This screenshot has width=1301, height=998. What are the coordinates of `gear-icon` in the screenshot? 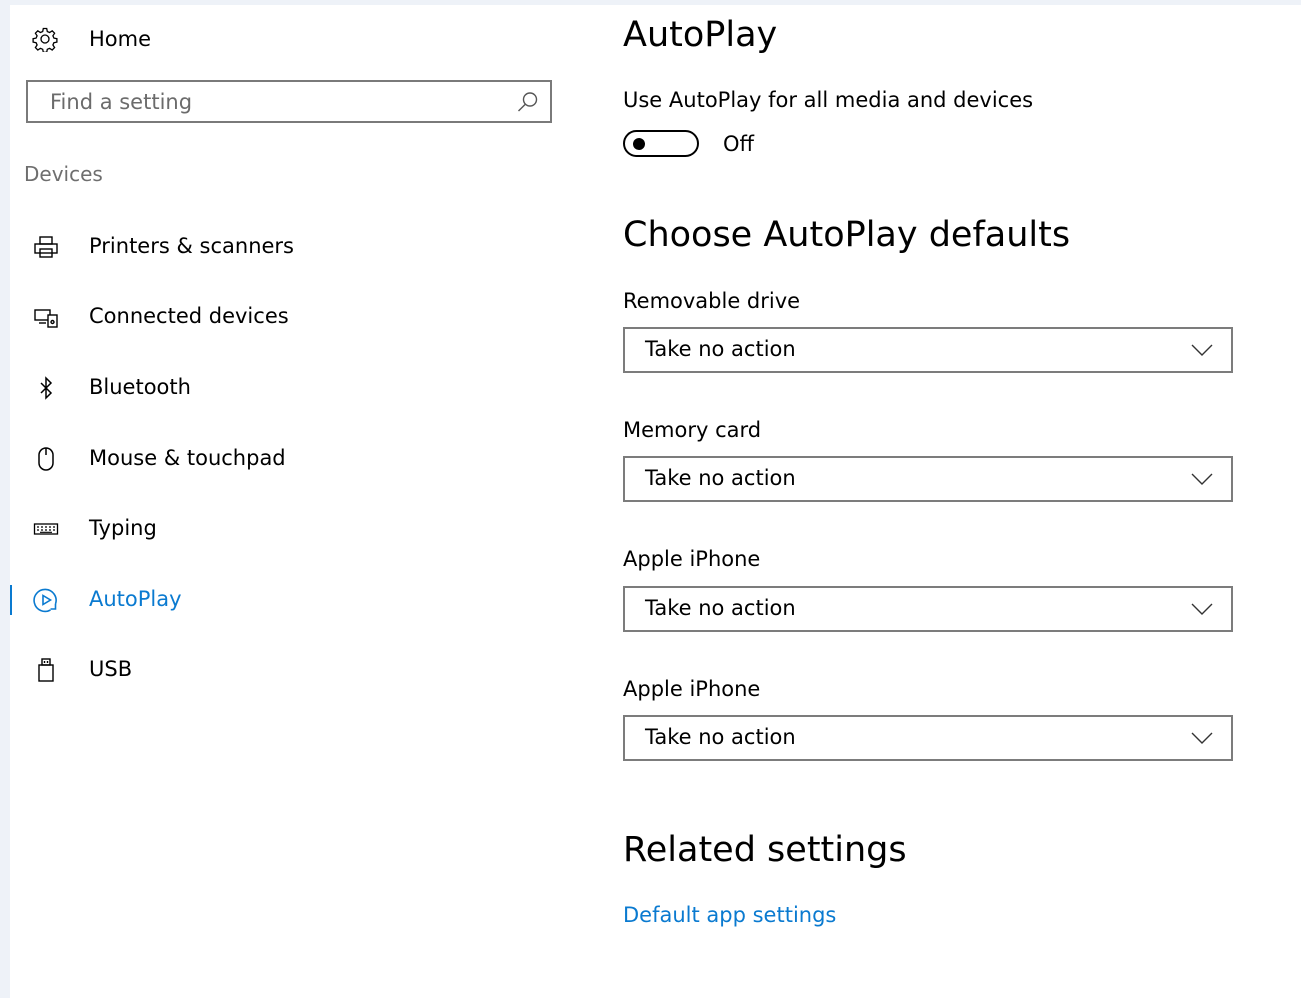 It's located at (45, 39).